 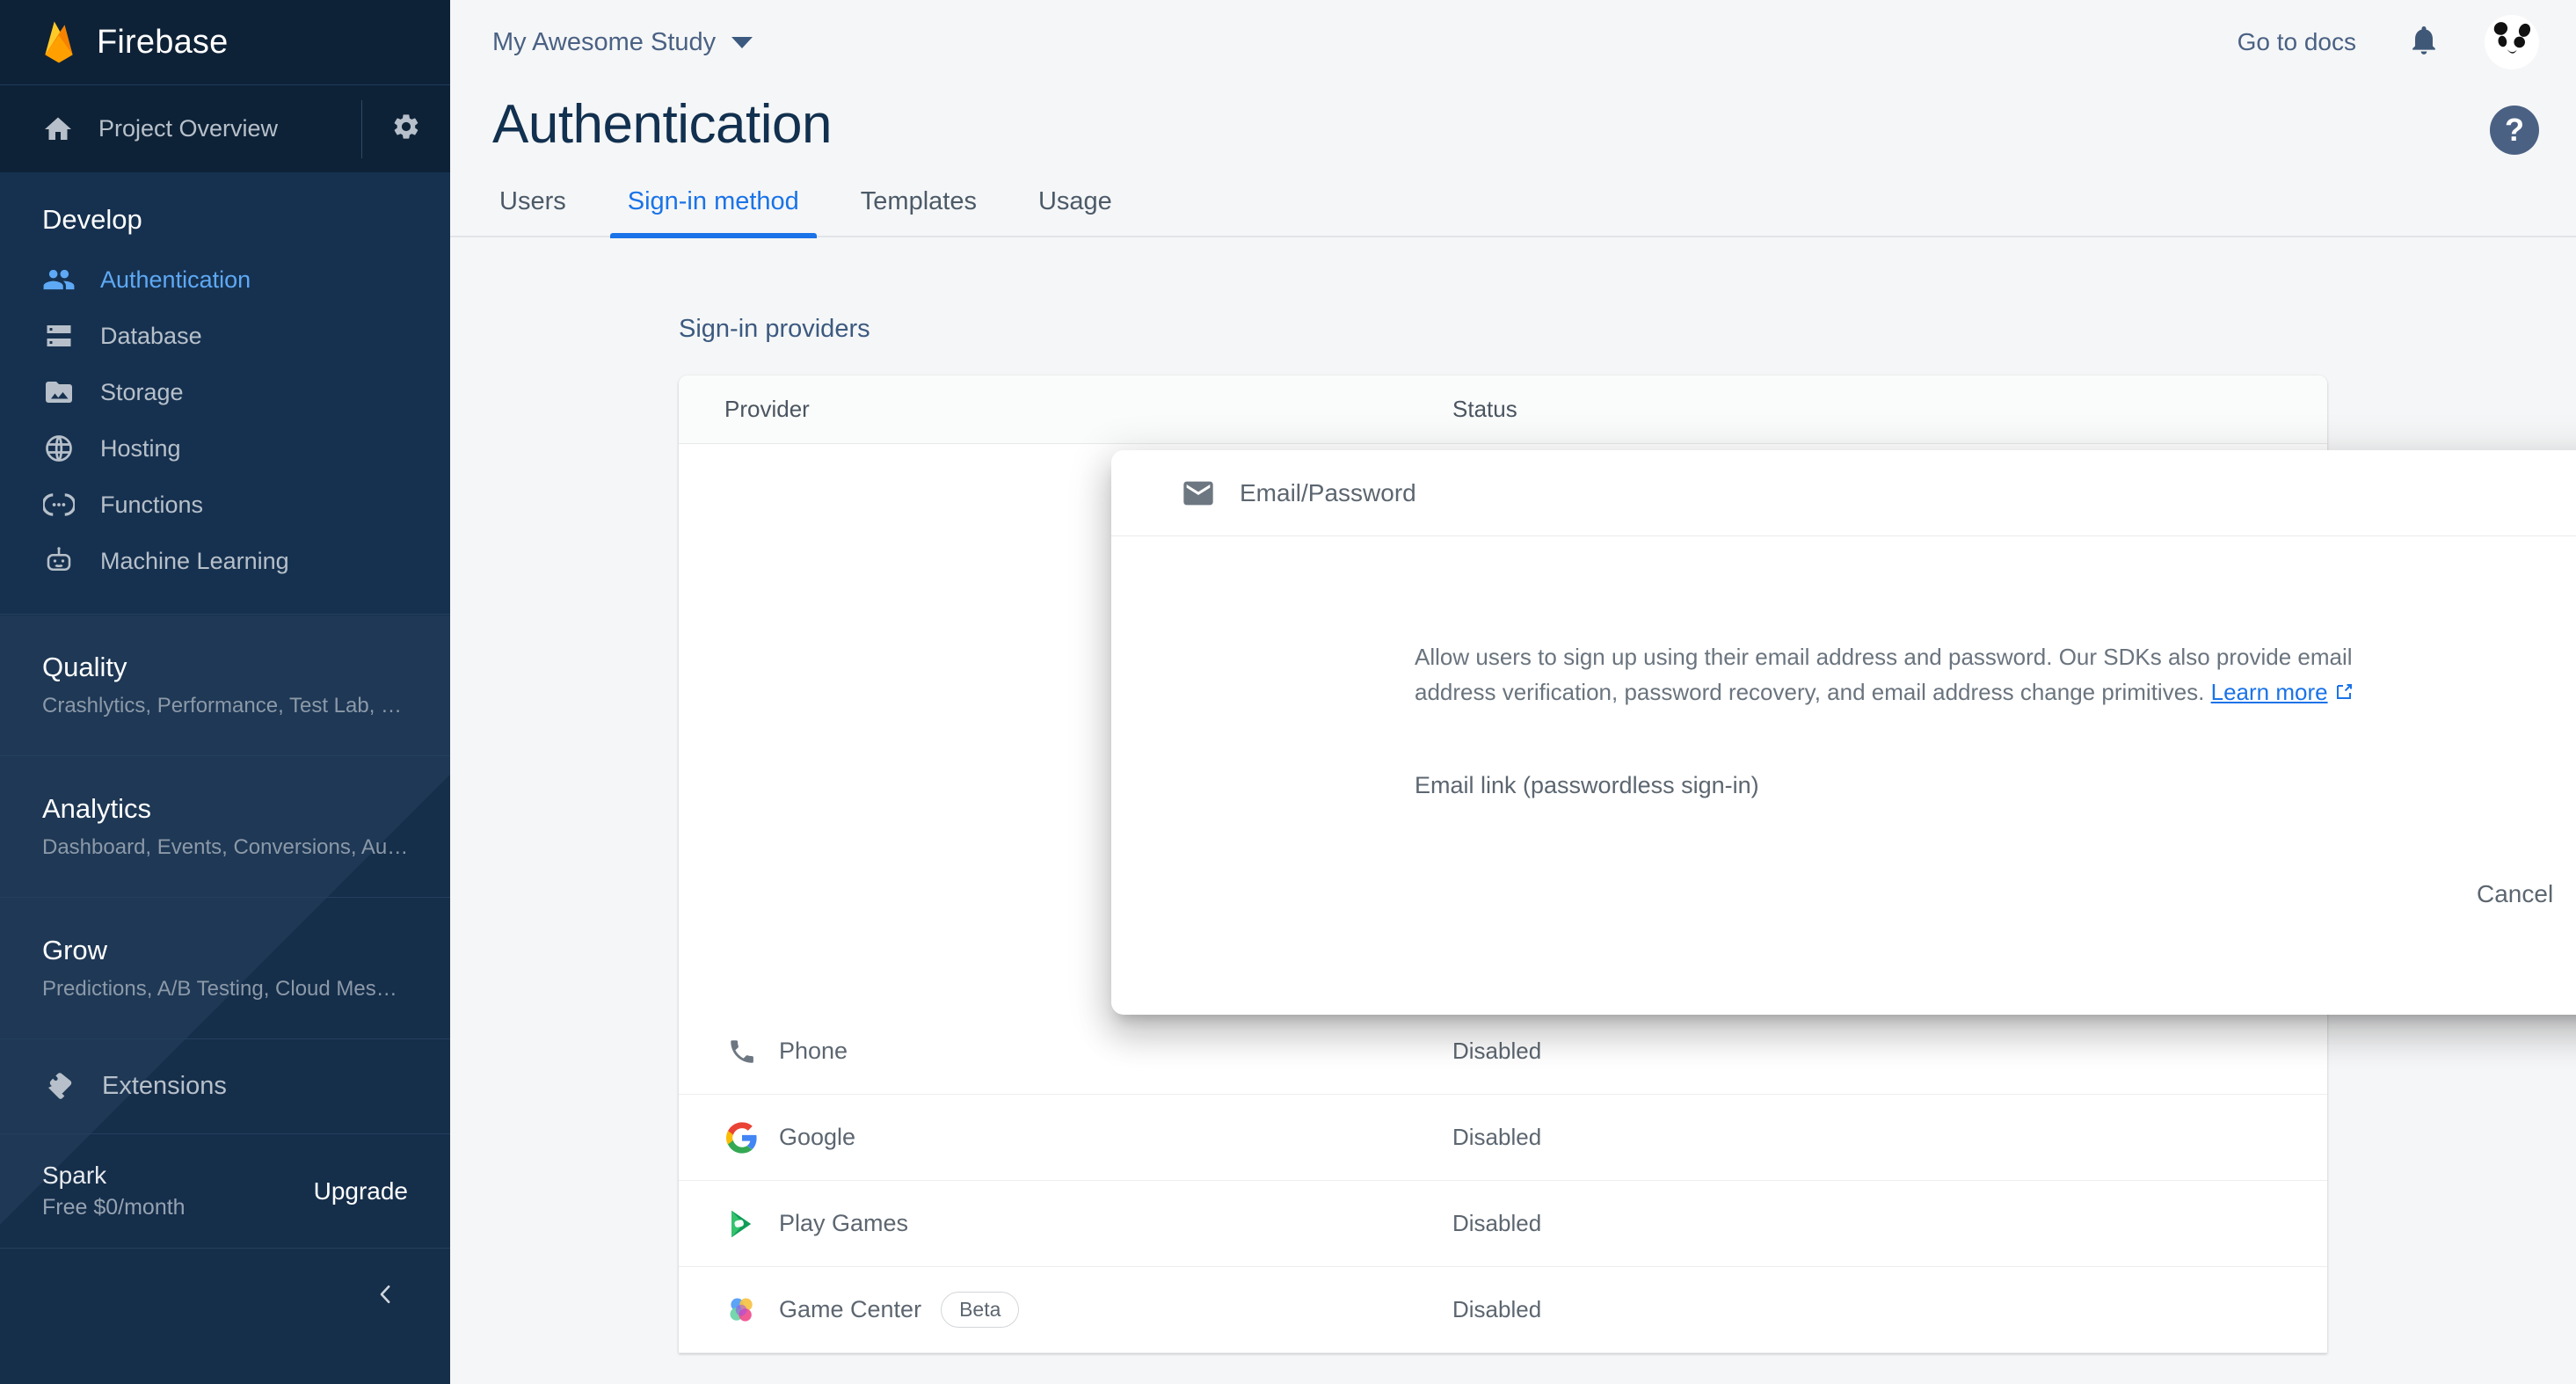 What do you see at coordinates (980, 1310) in the screenshot?
I see `status-badge: Beta` at bounding box center [980, 1310].